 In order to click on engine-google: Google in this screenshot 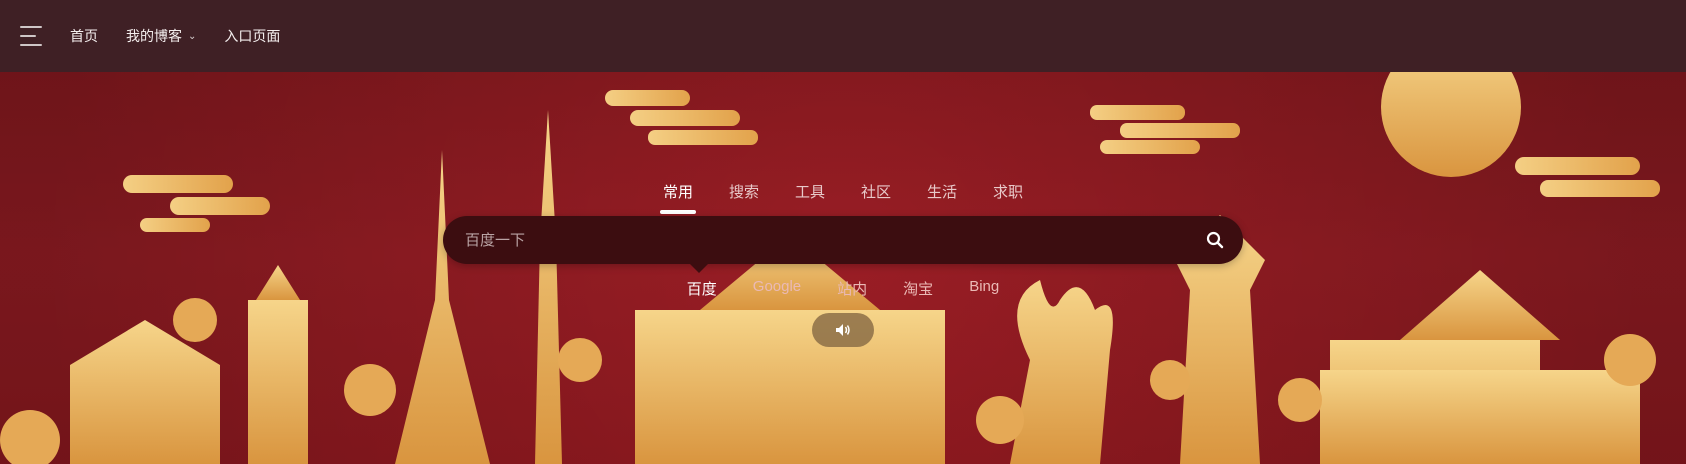, I will do `click(777, 288)`.